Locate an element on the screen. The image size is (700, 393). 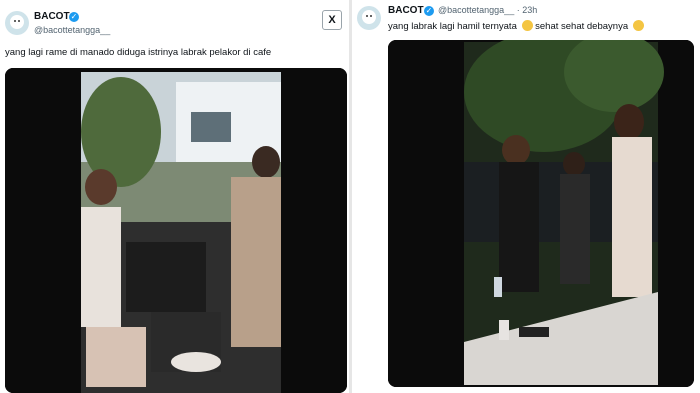
tweet-text-part1: yang labrak lagi hamil ternyata is located at coordinates (452, 26).